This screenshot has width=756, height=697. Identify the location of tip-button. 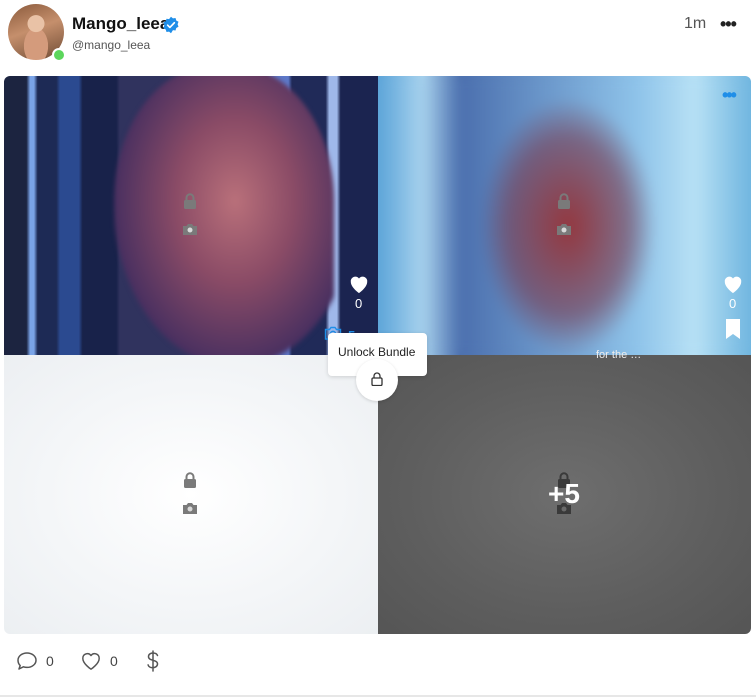
(153, 661).